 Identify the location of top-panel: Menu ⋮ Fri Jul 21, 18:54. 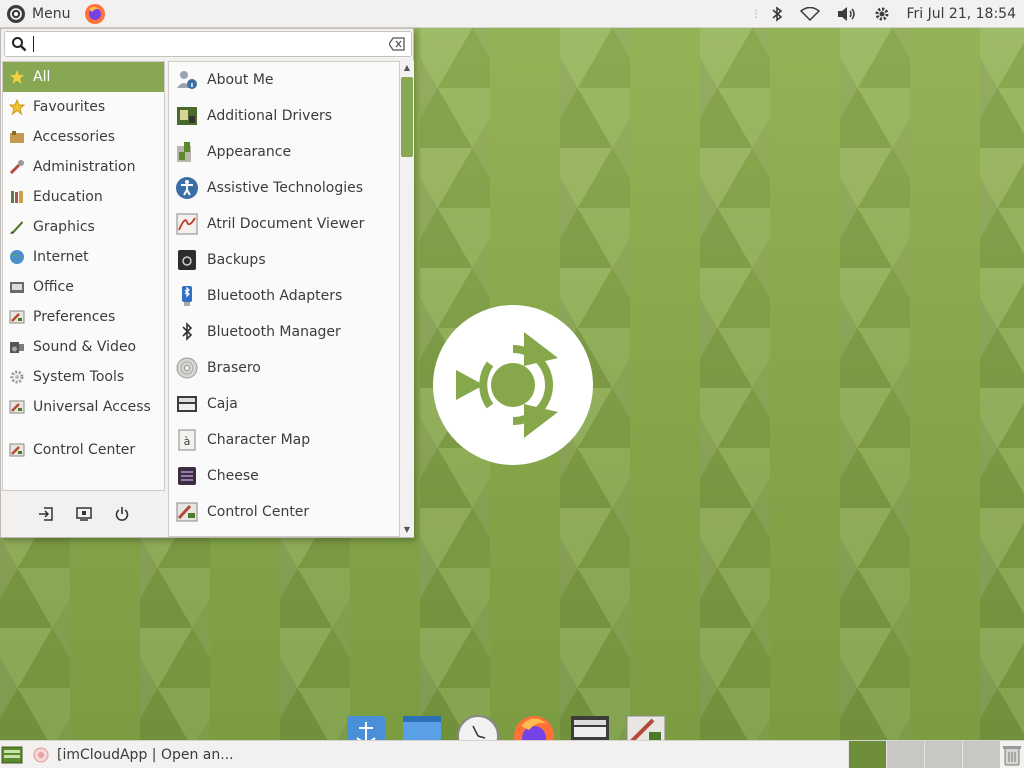
(512, 14).